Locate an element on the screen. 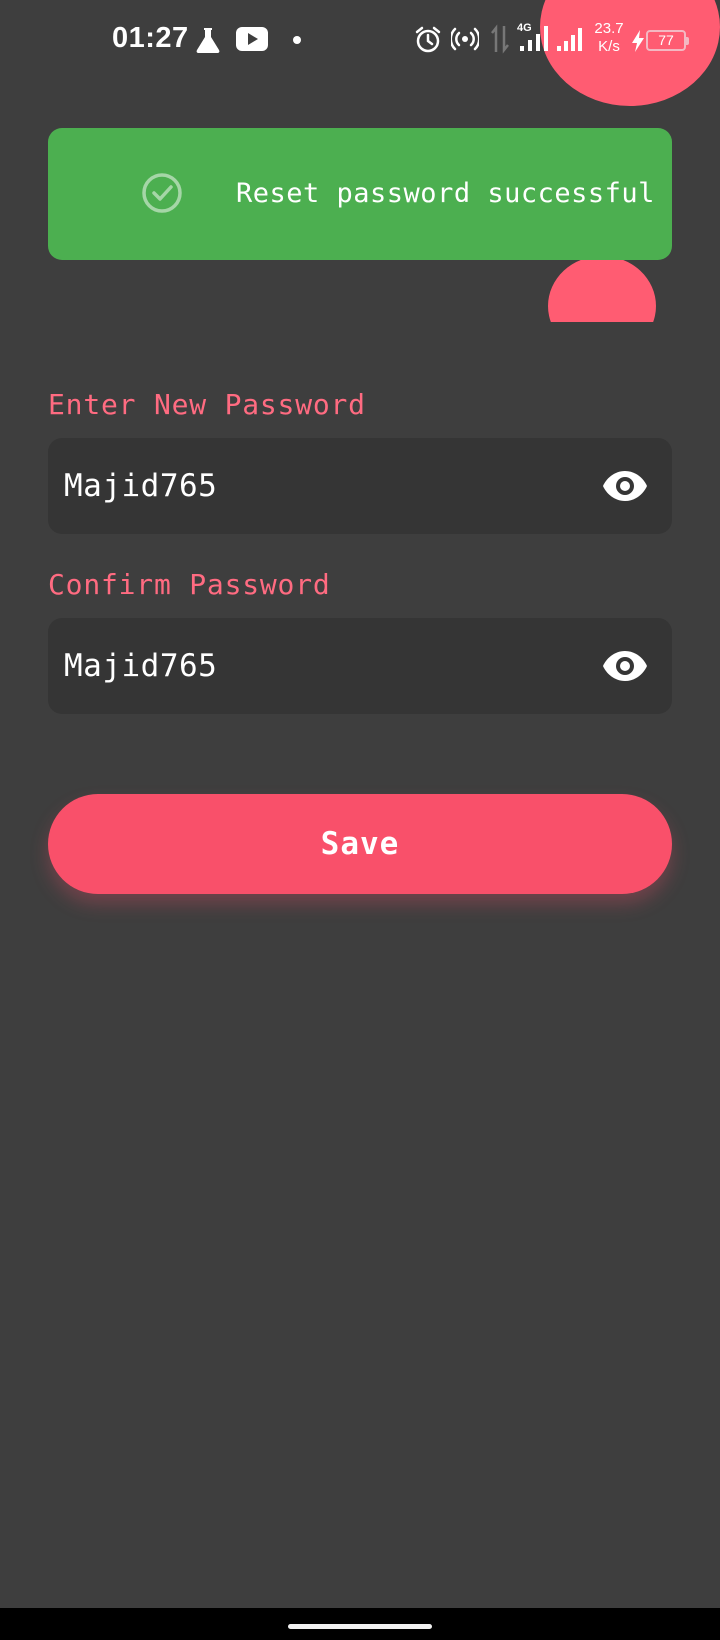 The image size is (720, 1640). confirm-password-field is located at coordinates (360, 666).